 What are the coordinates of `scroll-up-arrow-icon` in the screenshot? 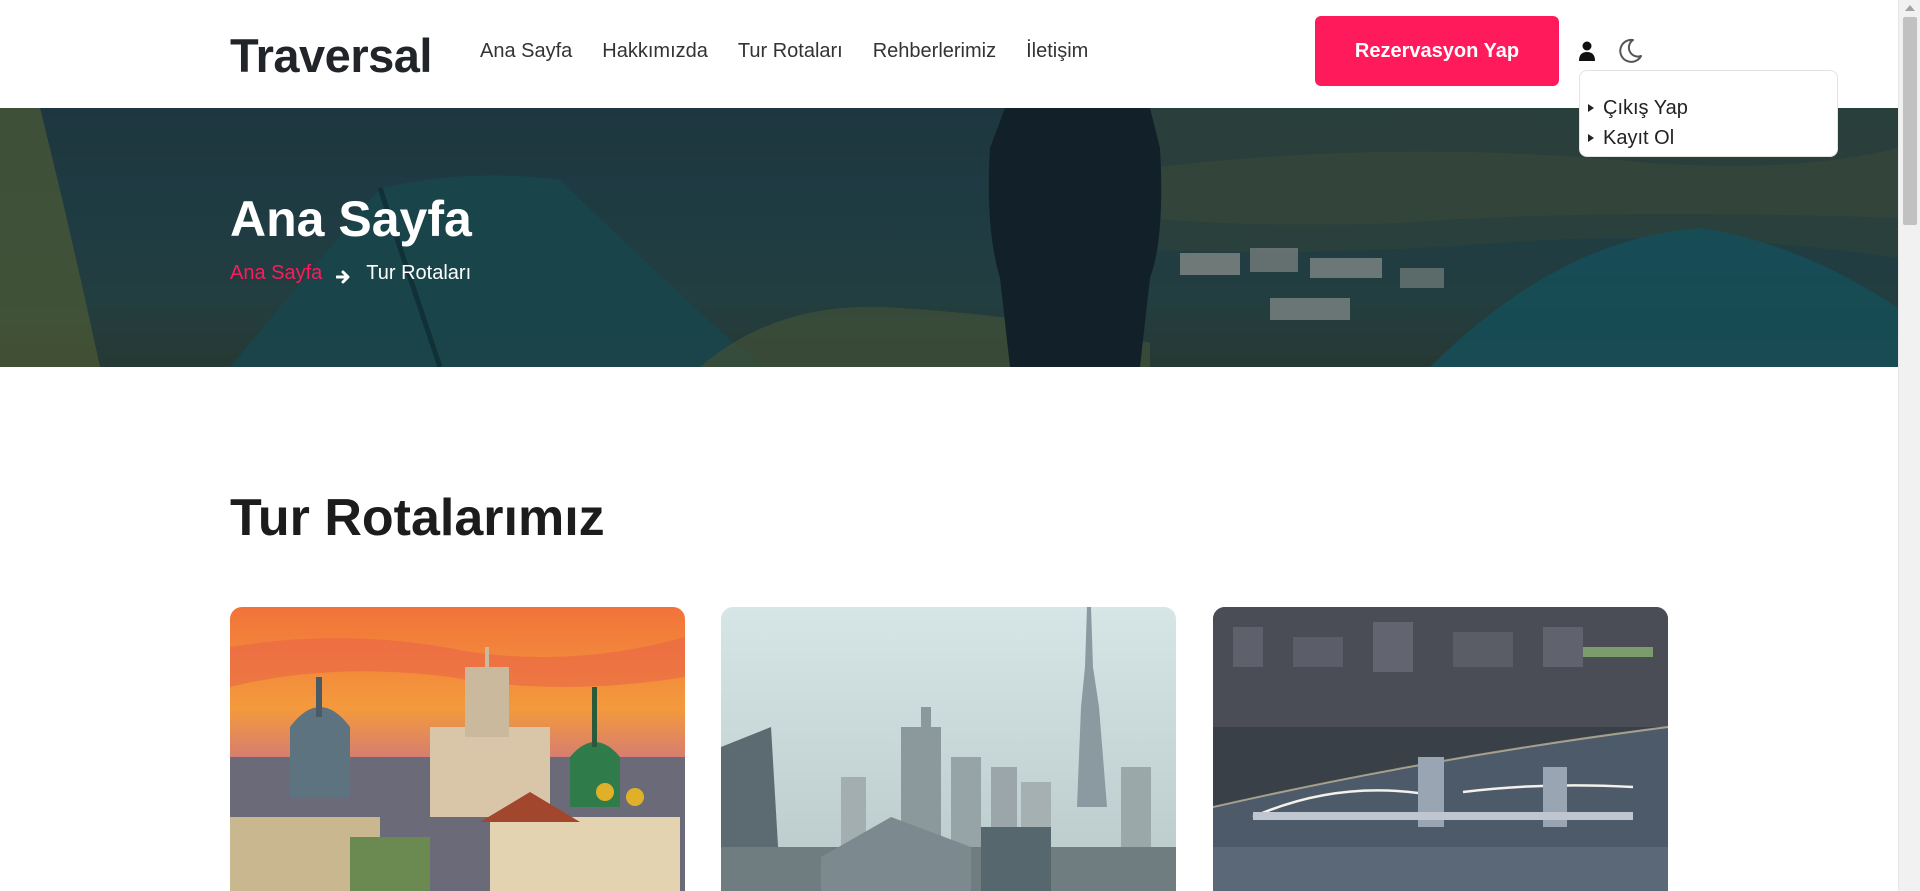 It's located at (1910, 8).